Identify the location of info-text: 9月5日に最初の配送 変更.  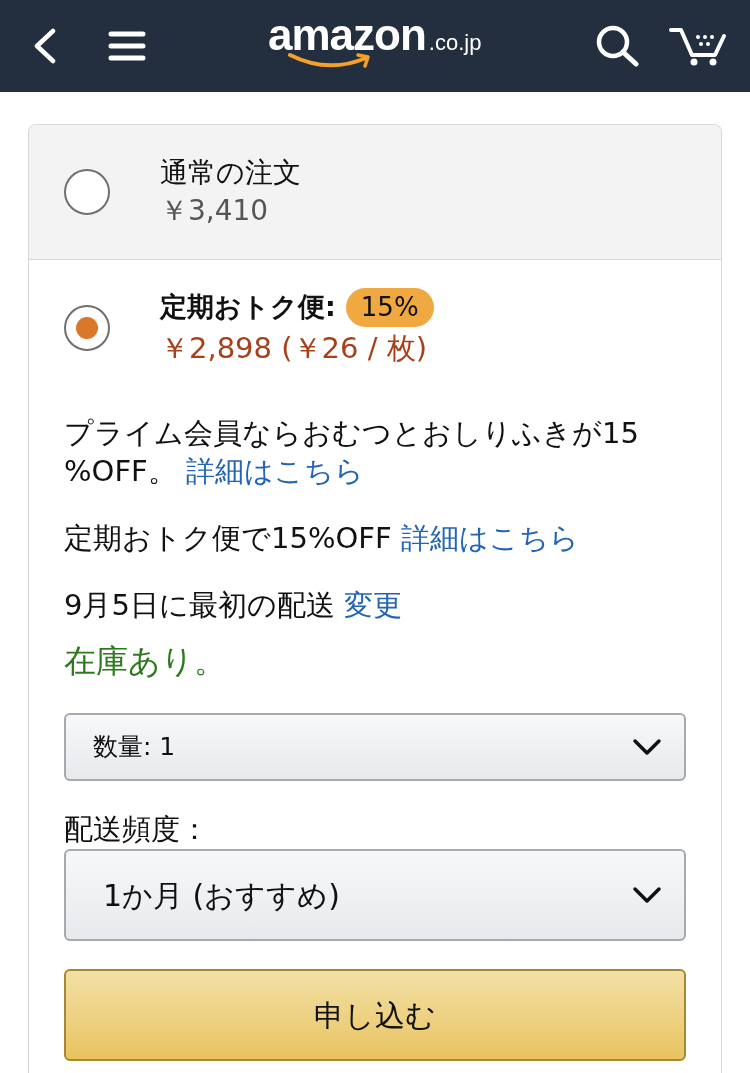
(234, 605).